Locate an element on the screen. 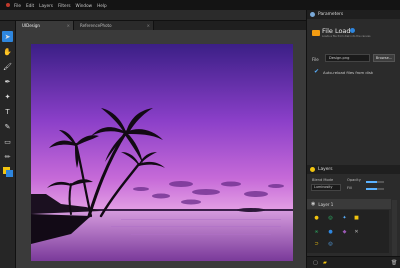 The height and width of the screenshot is (268, 400). layers-title: Layers is located at coordinates (325, 169).